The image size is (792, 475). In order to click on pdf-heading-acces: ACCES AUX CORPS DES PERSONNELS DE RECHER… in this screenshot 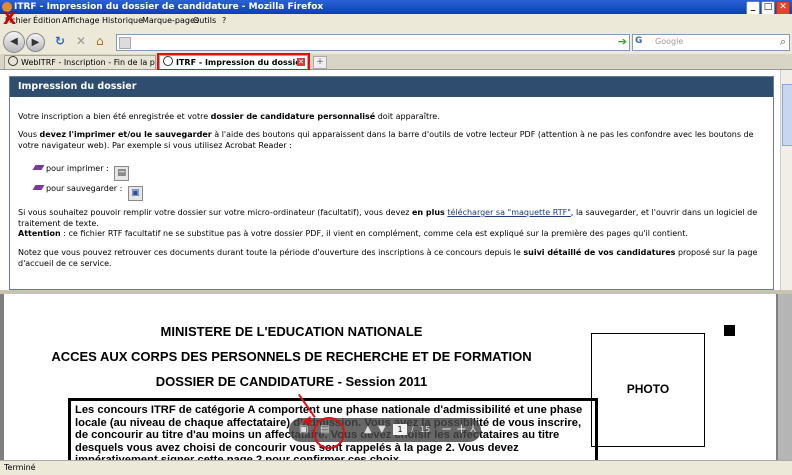, I will do `click(291, 356)`.